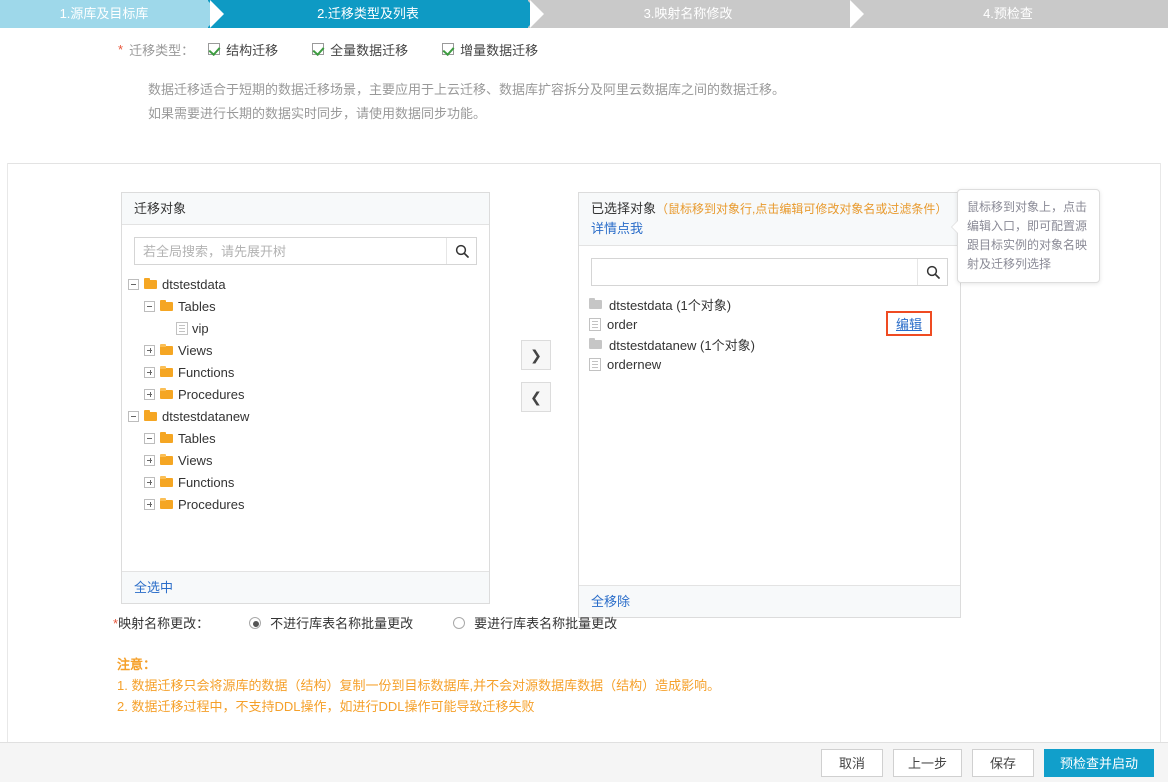 Image resolution: width=1168 pixels, height=782 pixels. I want to click on precheck-and-start-button: 预检查并启动, so click(1099, 762).